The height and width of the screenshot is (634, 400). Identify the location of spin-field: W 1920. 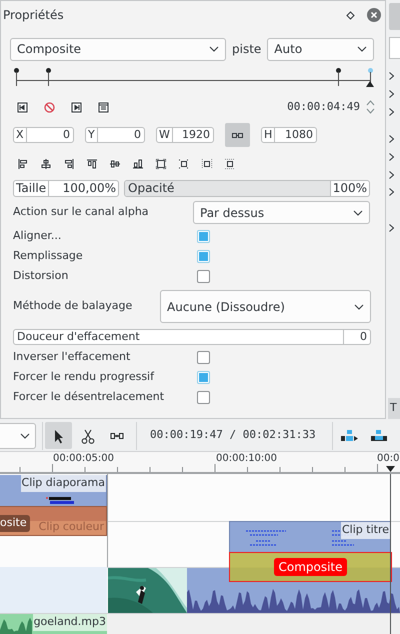
(185, 135).